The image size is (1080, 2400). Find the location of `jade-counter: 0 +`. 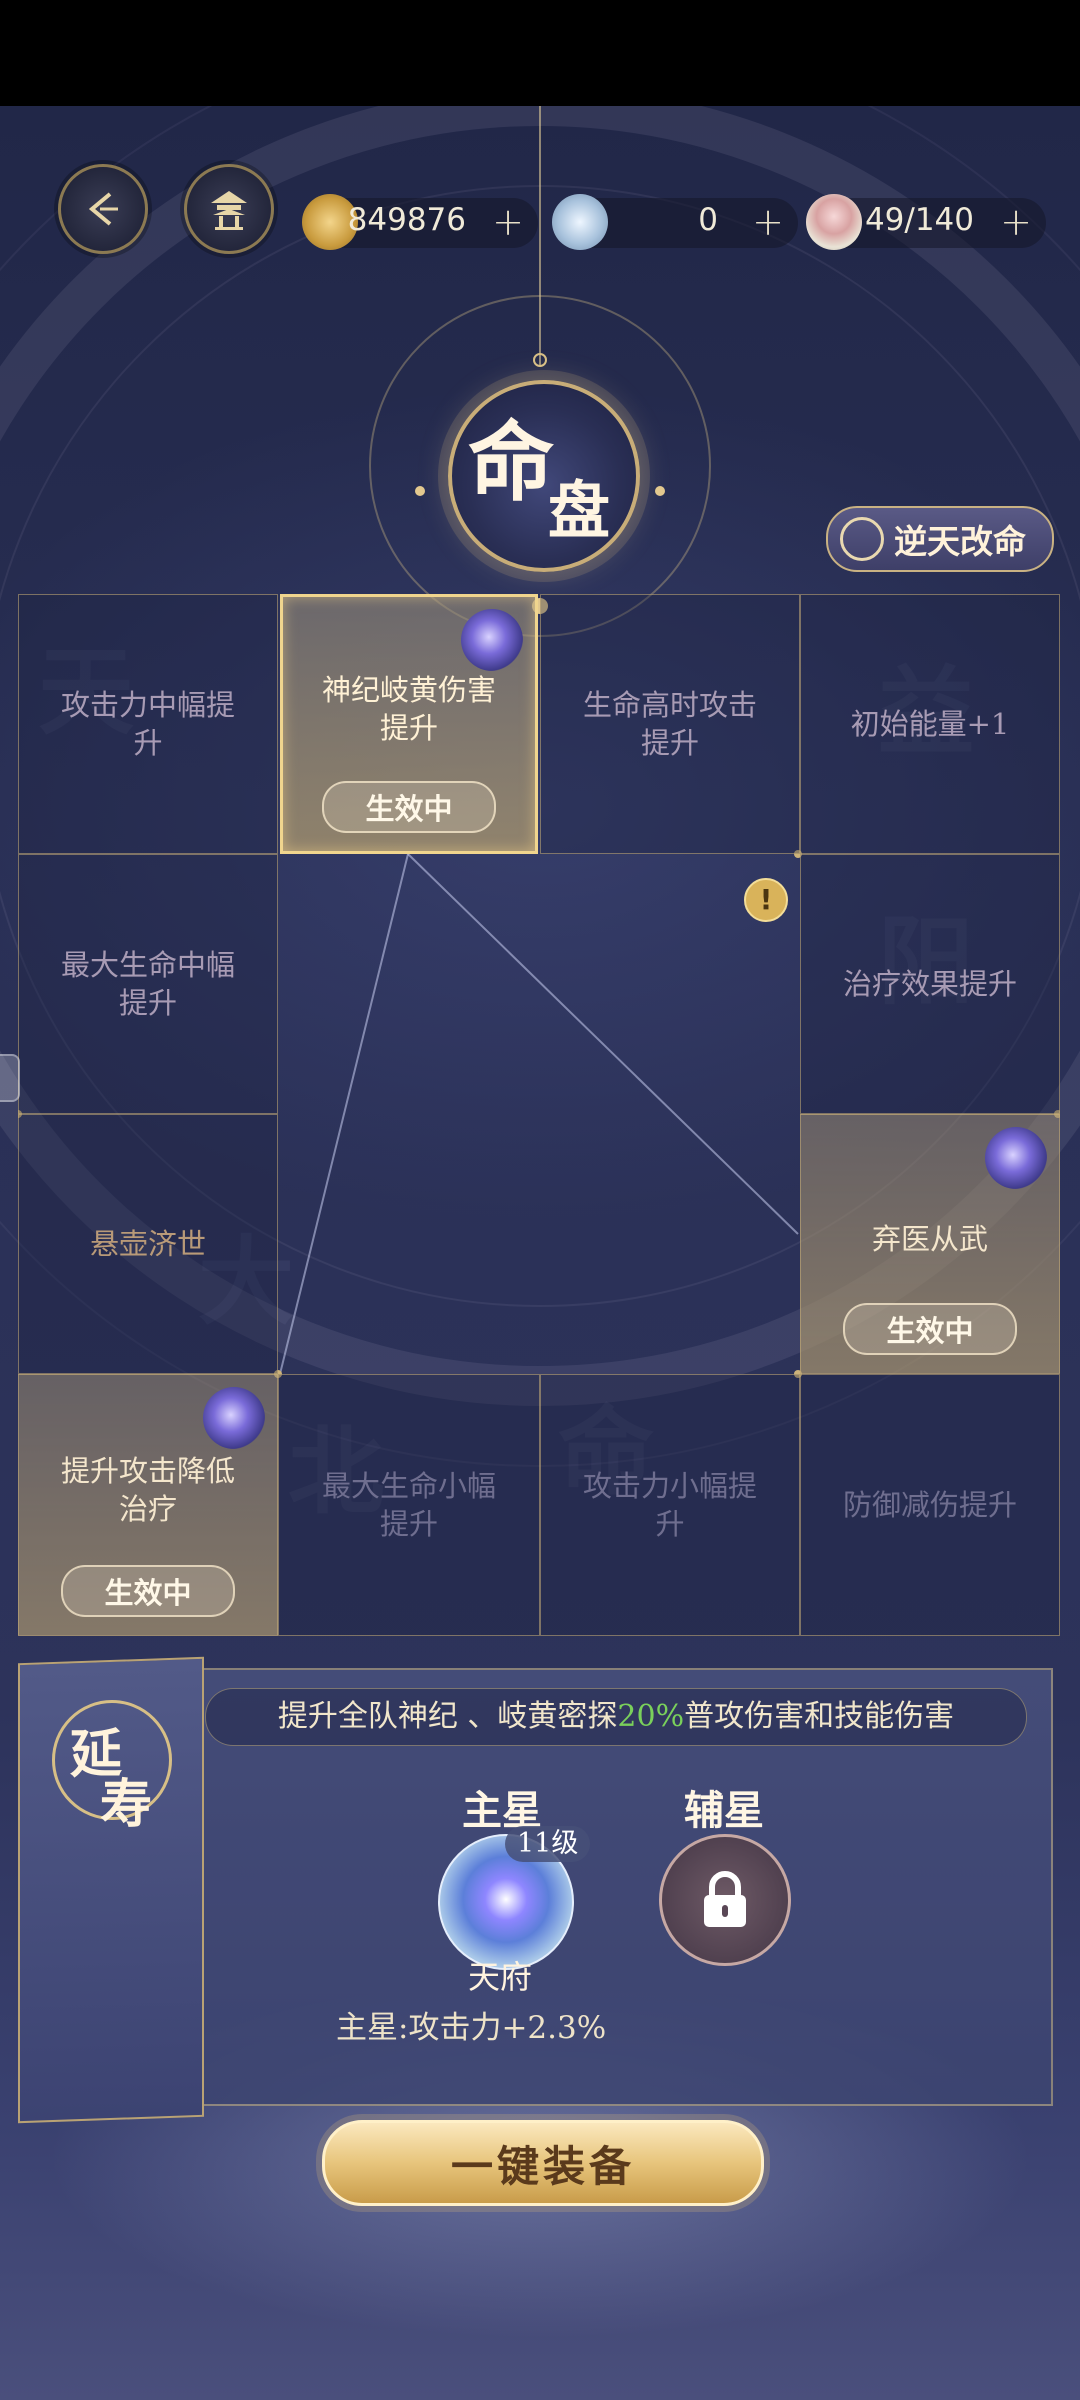

jade-counter: 0 + is located at coordinates (675, 222).